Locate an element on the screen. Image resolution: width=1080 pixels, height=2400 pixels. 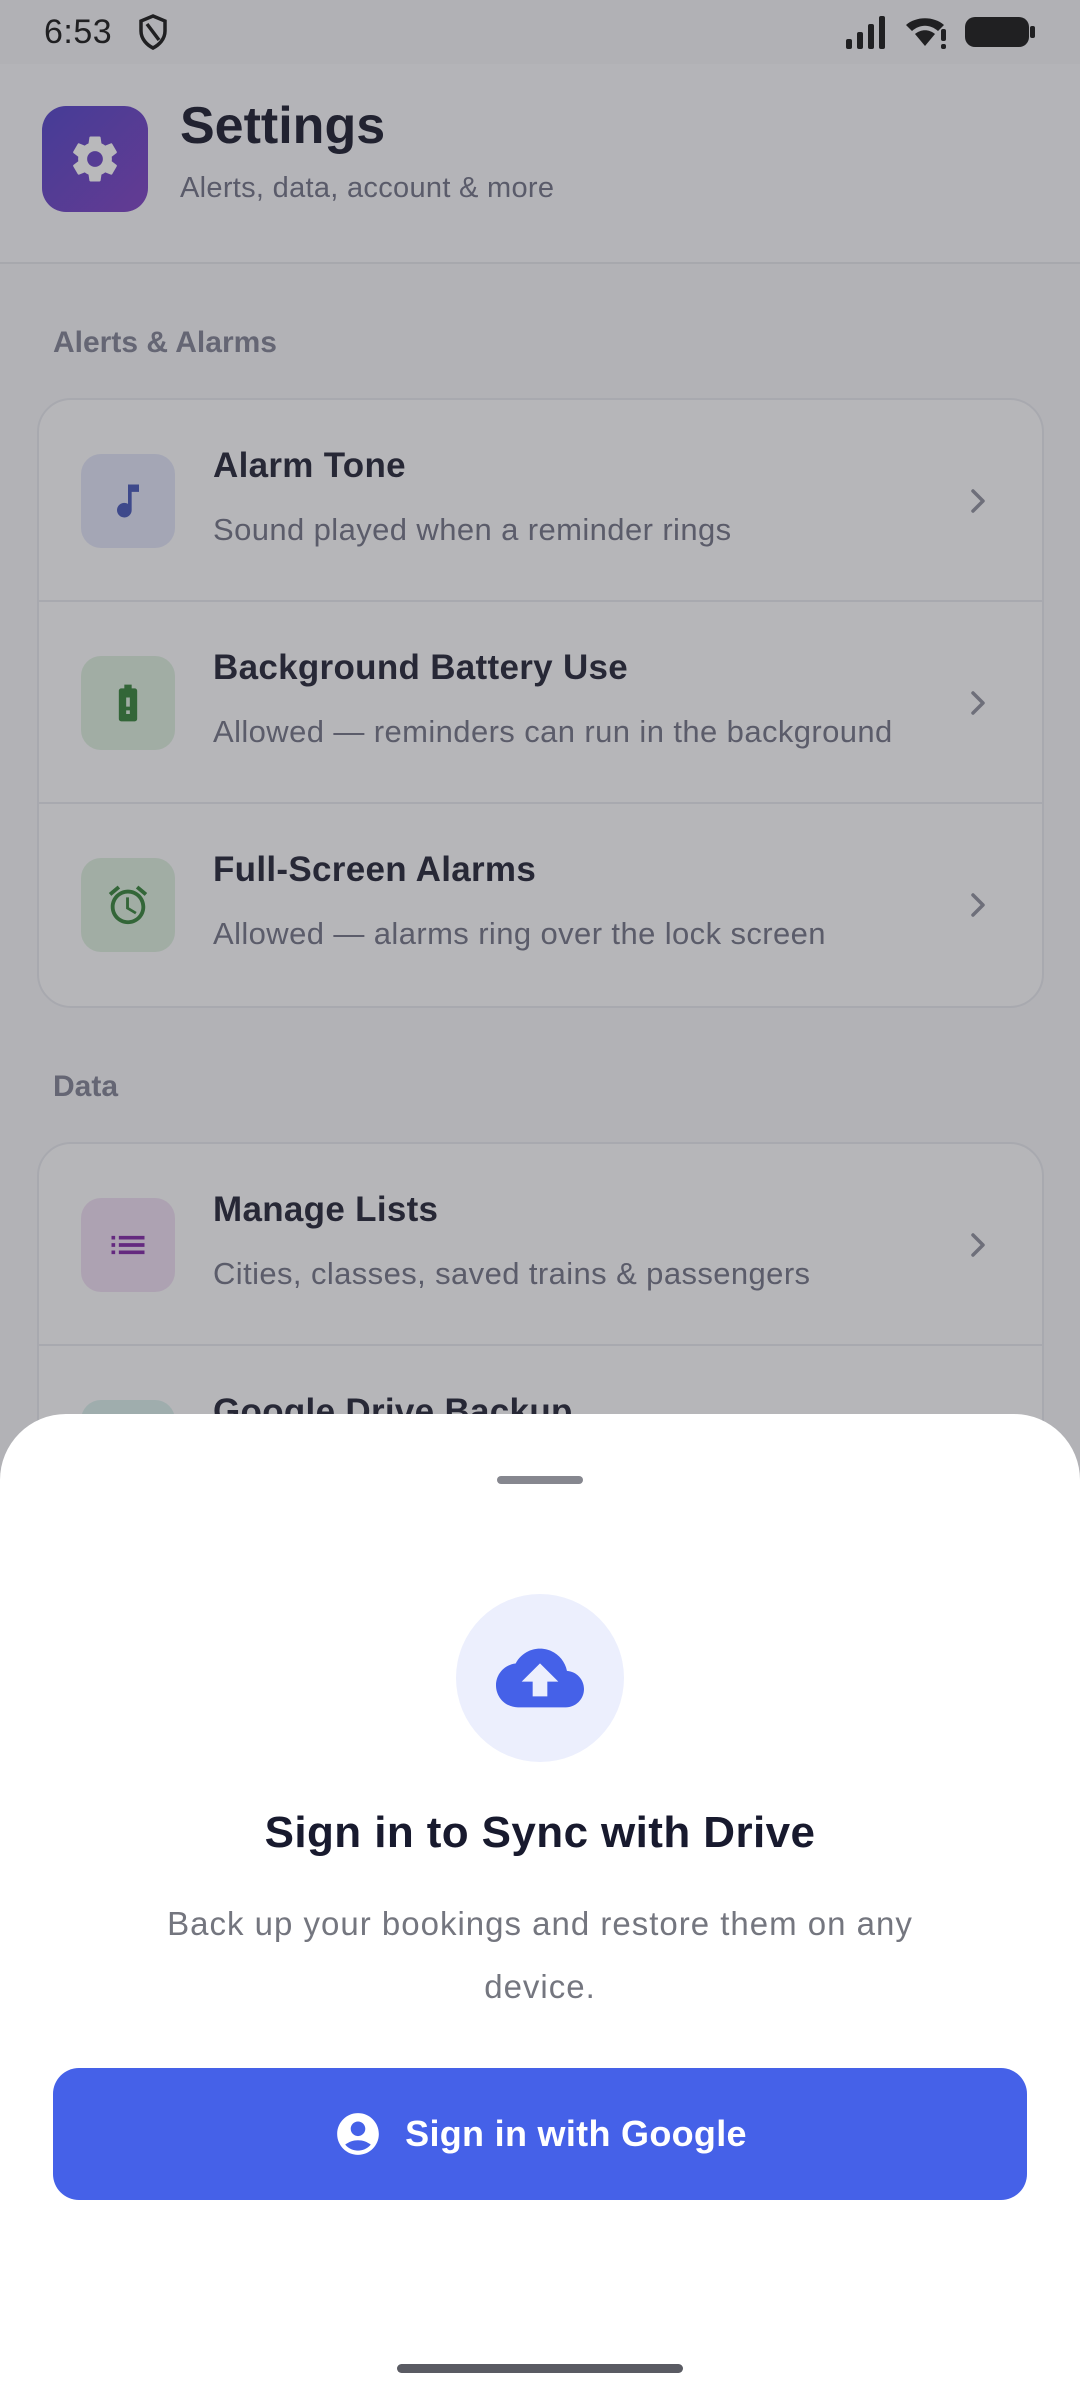
sheet-title: Sign in to Sync with Drive is located at coordinates (540, 1832).